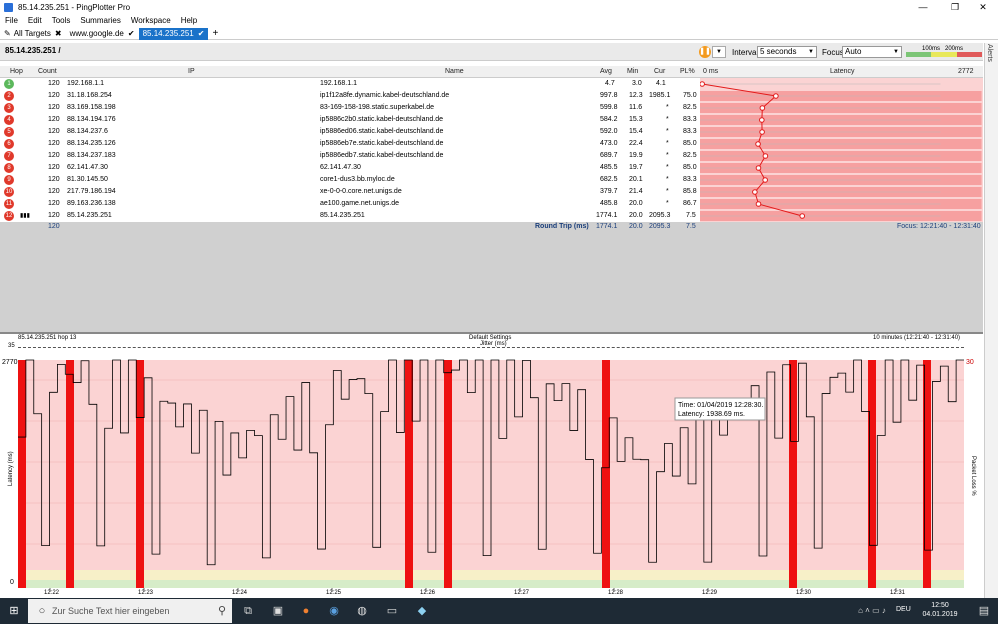 Image resolution: width=998 pixels, height=624 pixels. Describe the element at coordinates (173, 33) in the screenshot. I see `tab-target: 85.14.235.251 ✔` at that location.